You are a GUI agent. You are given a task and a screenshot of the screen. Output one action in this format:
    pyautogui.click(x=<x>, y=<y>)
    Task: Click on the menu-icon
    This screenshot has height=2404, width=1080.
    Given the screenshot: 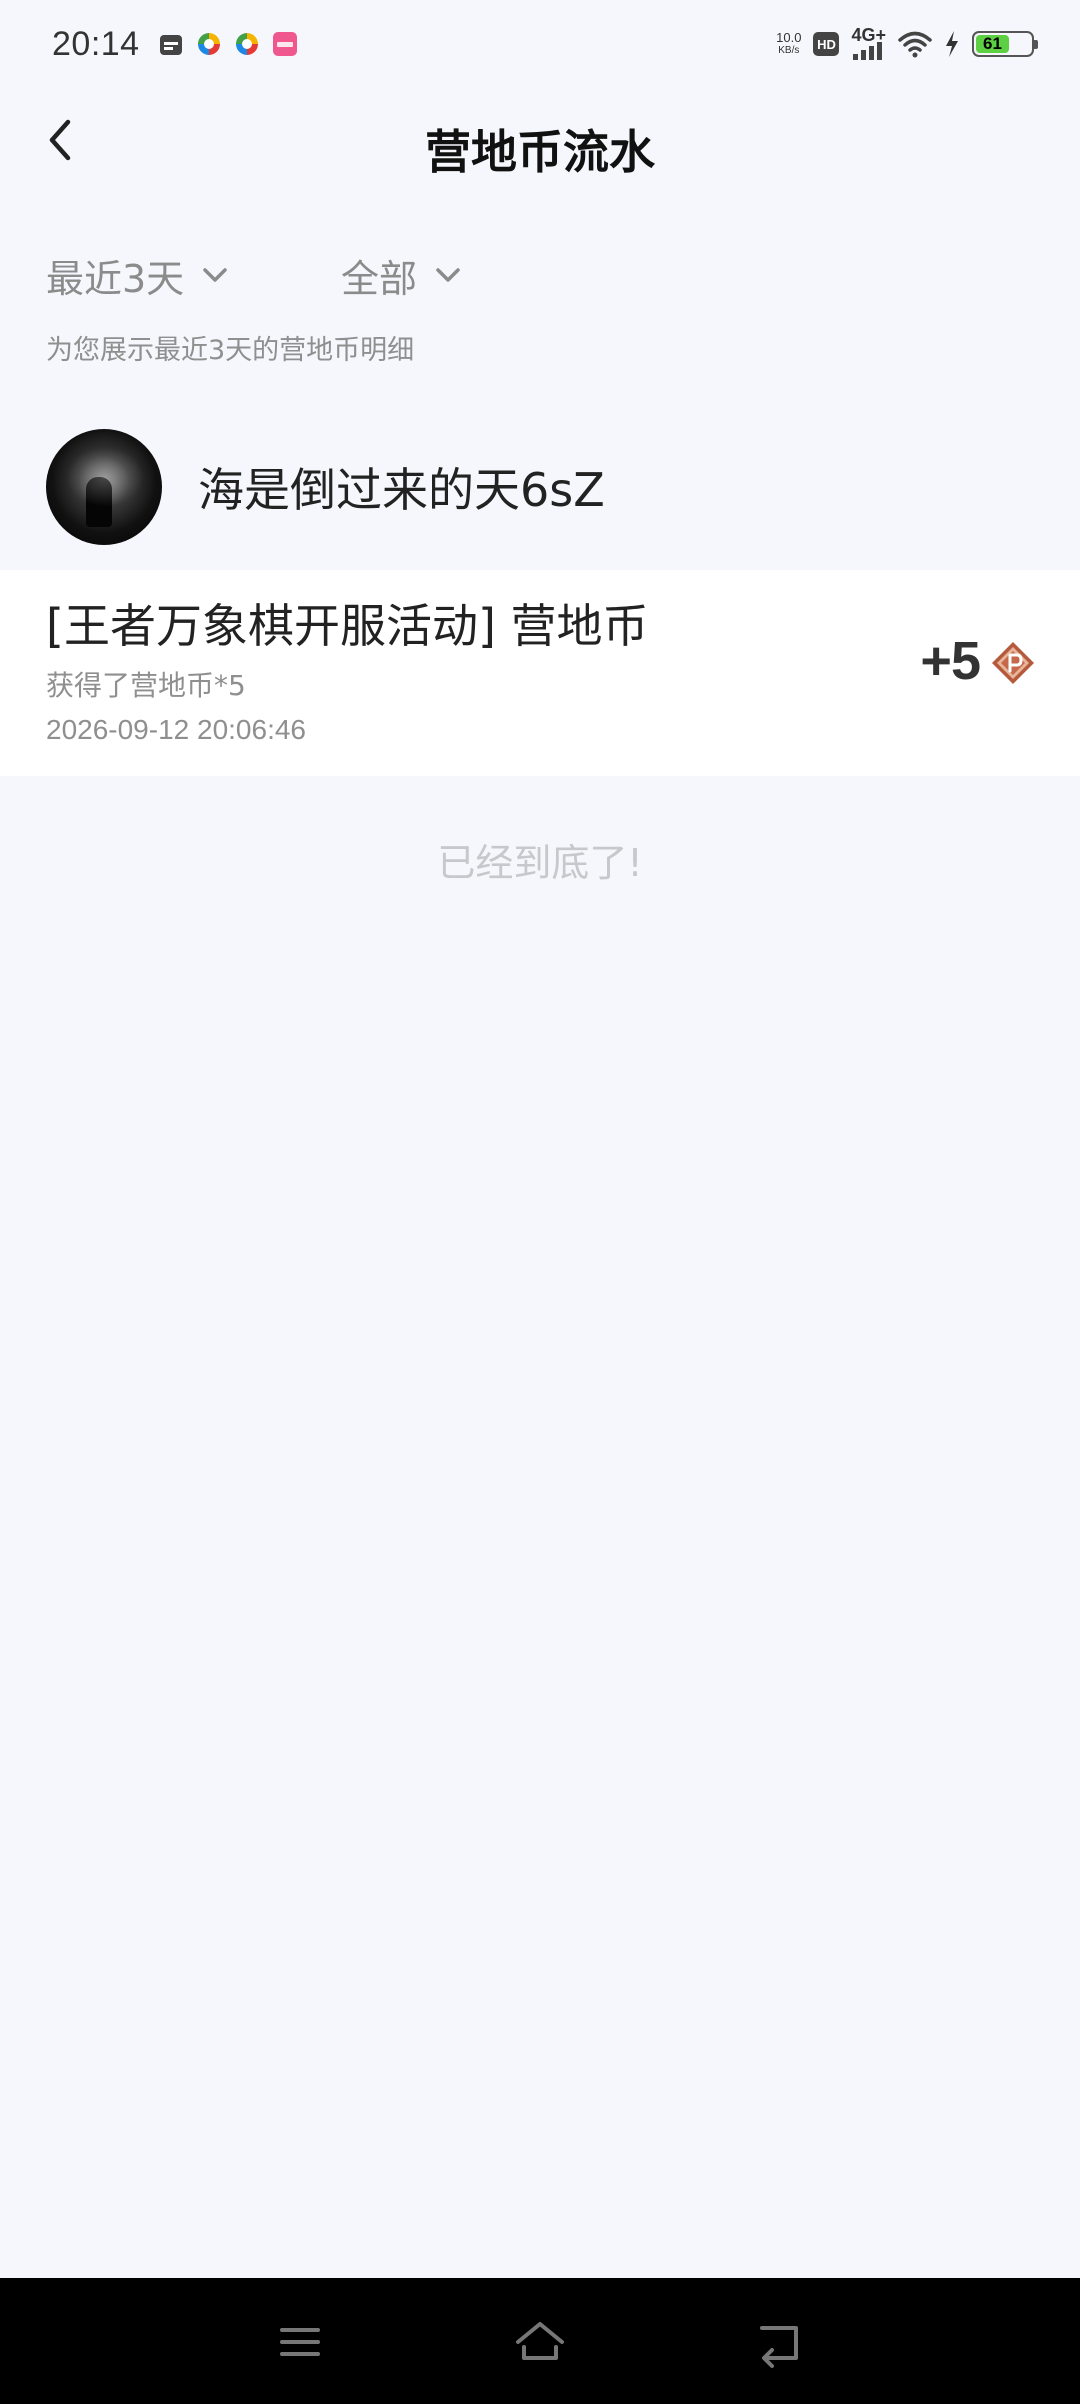 What is the action you would take?
    pyautogui.click(x=300, y=2342)
    